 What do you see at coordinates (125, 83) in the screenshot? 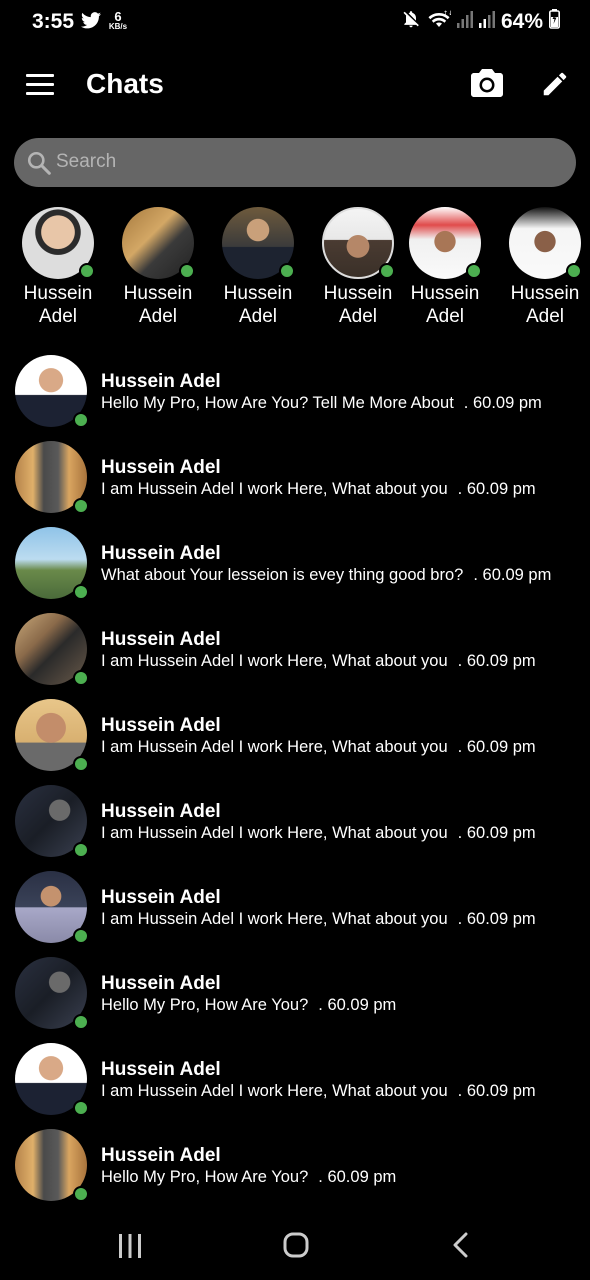
I see `page-title: Chats` at bounding box center [125, 83].